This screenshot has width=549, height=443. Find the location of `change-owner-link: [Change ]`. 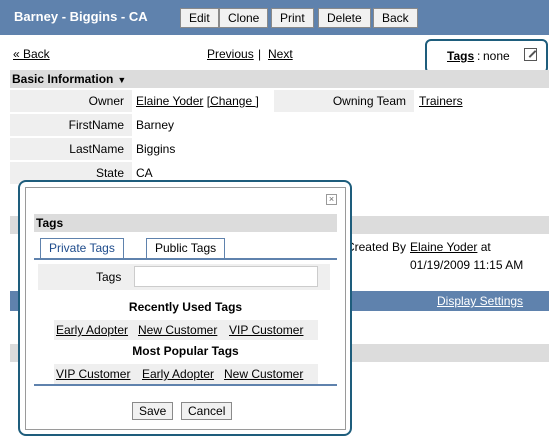

change-owner-link: [Change ] is located at coordinates (233, 101).